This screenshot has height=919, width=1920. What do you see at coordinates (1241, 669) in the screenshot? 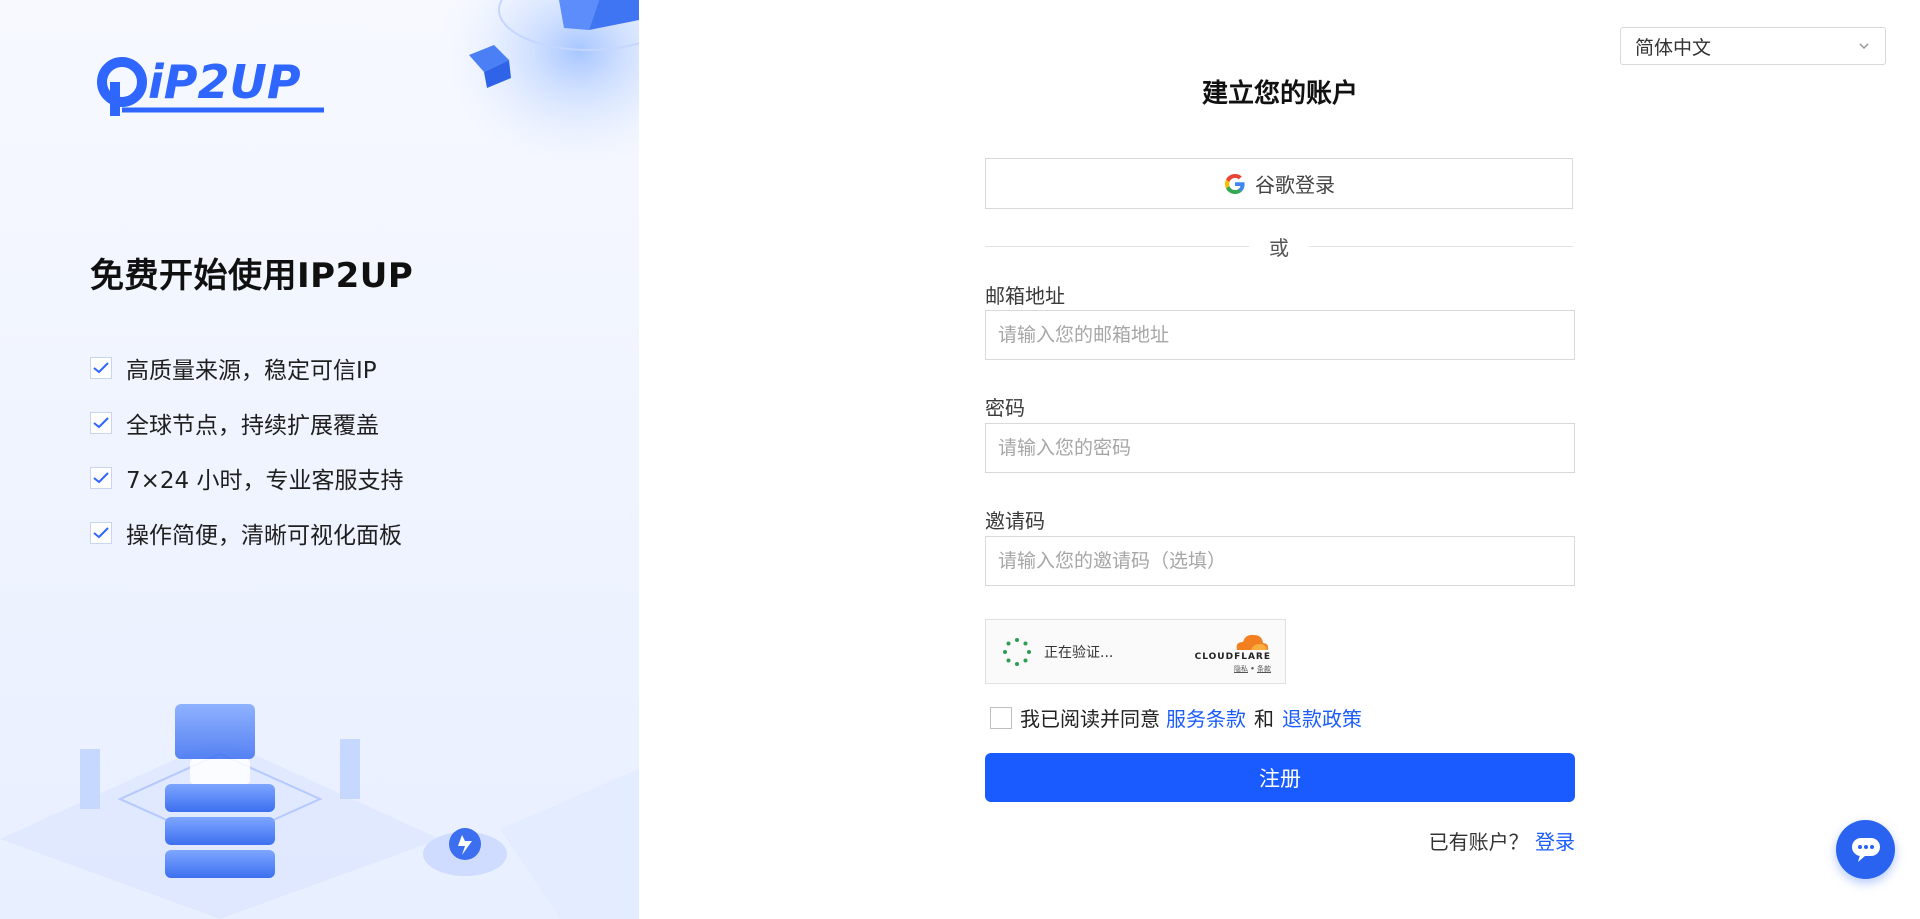
I see `privacy-link: 隐私` at bounding box center [1241, 669].